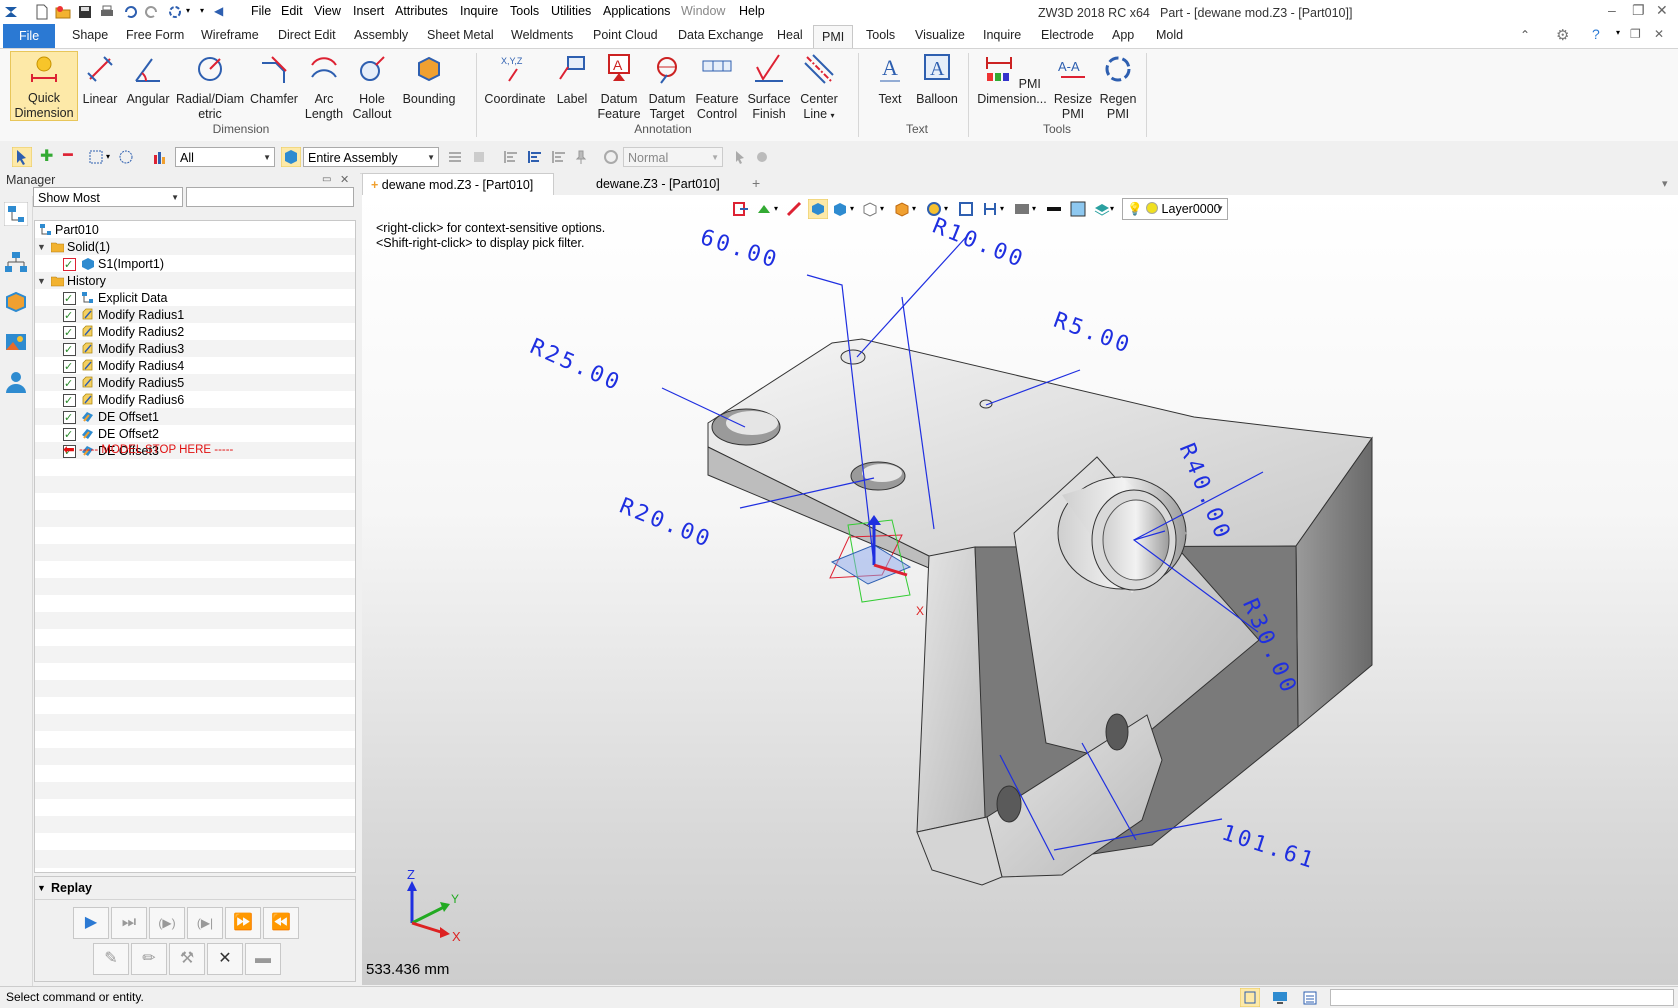 Image resolution: width=1678 pixels, height=1008 pixels. I want to click on history-manager-icon, so click(16, 214).